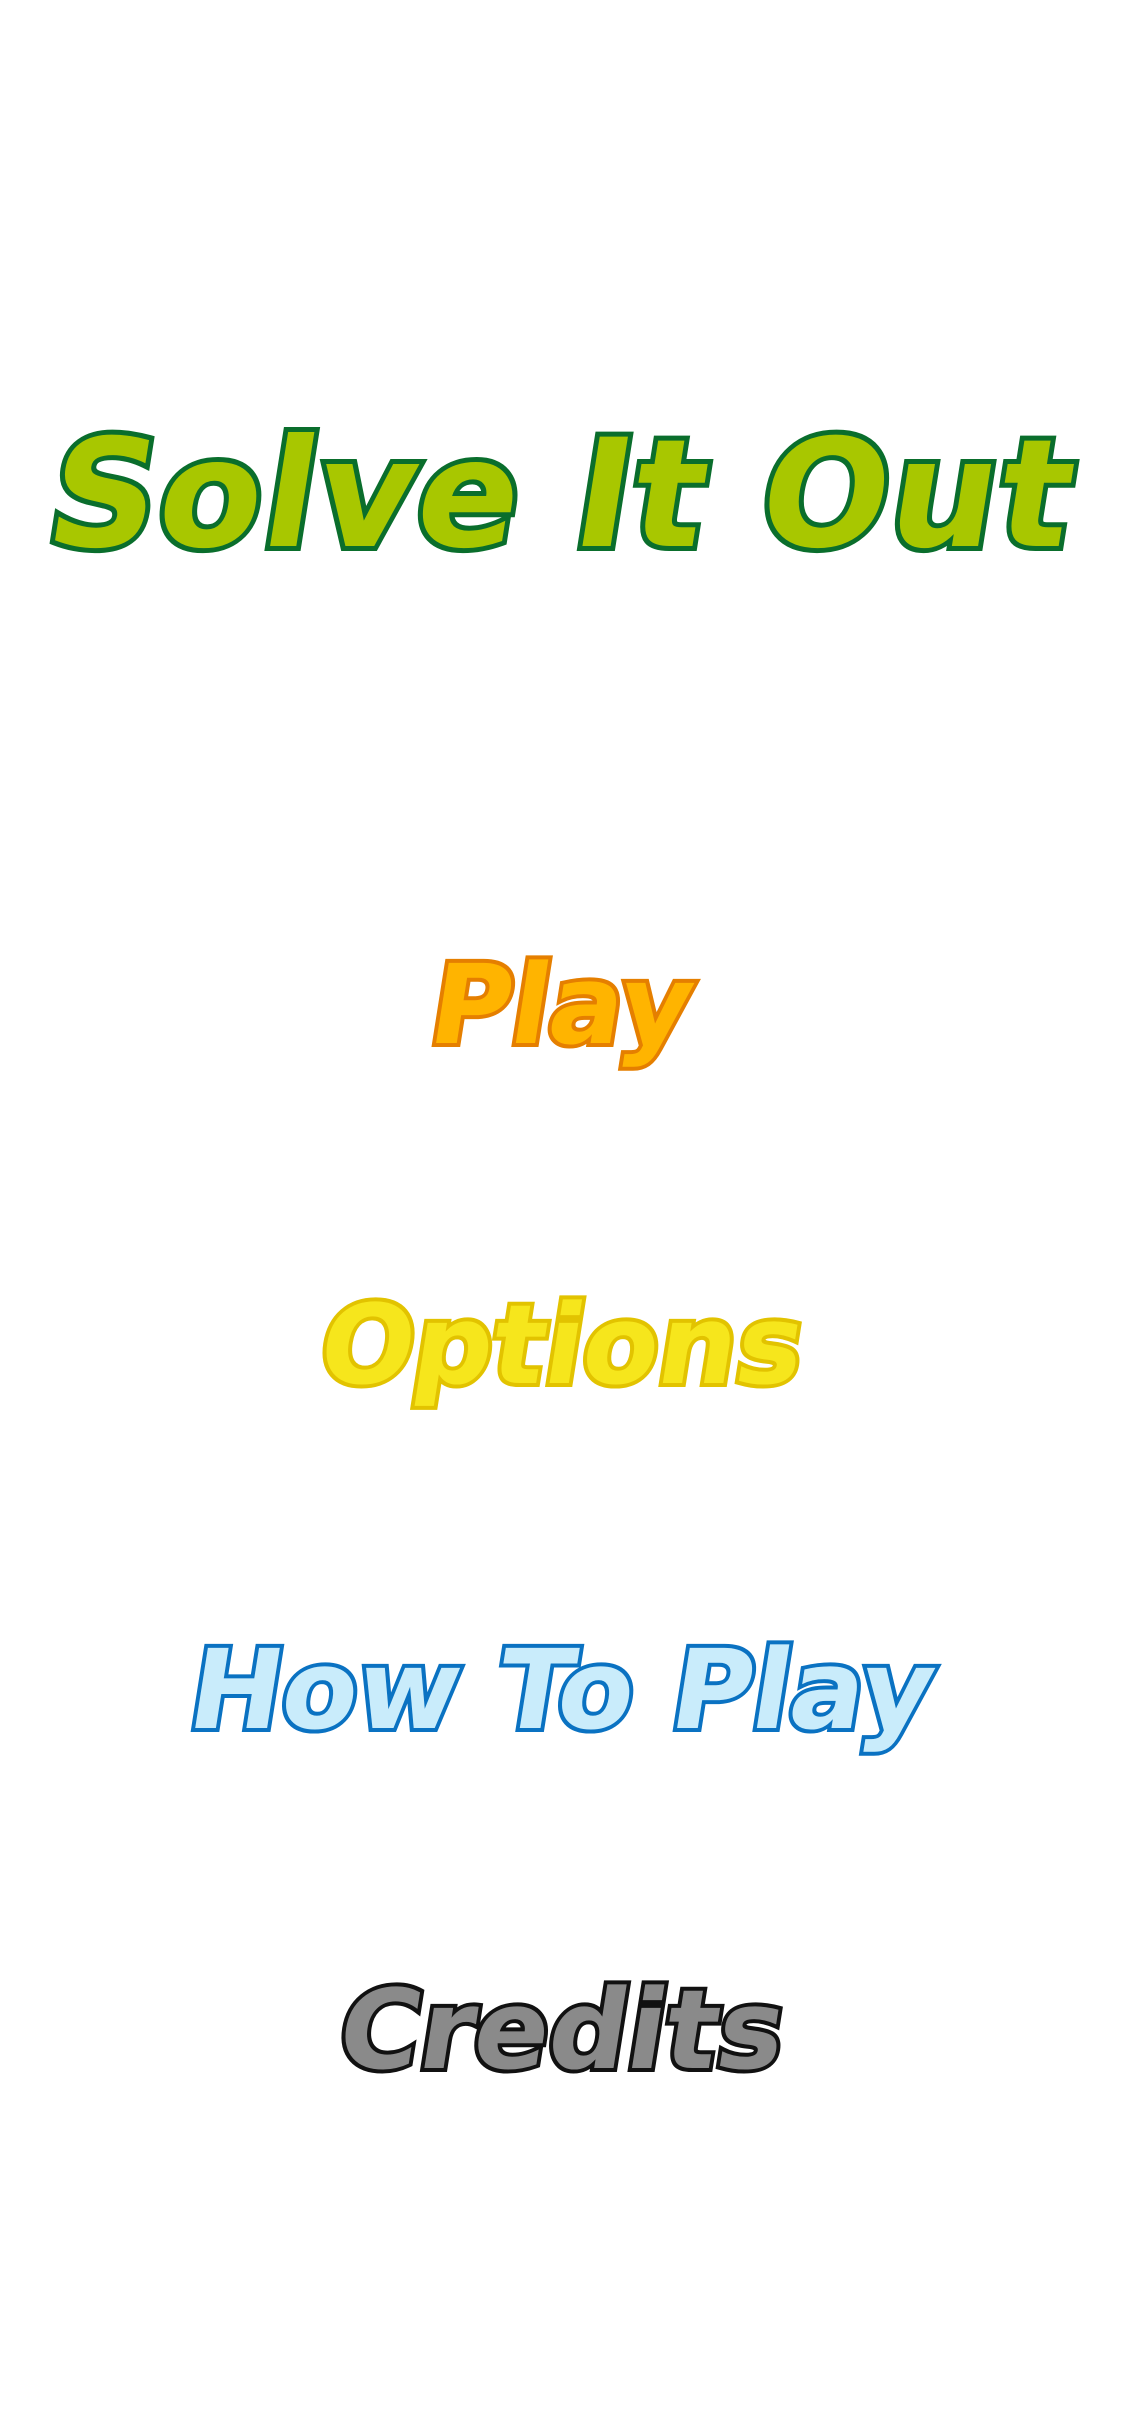 The height and width of the screenshot is (2436, 1125). I want to click on options-button: Options, so click(562, 1345).